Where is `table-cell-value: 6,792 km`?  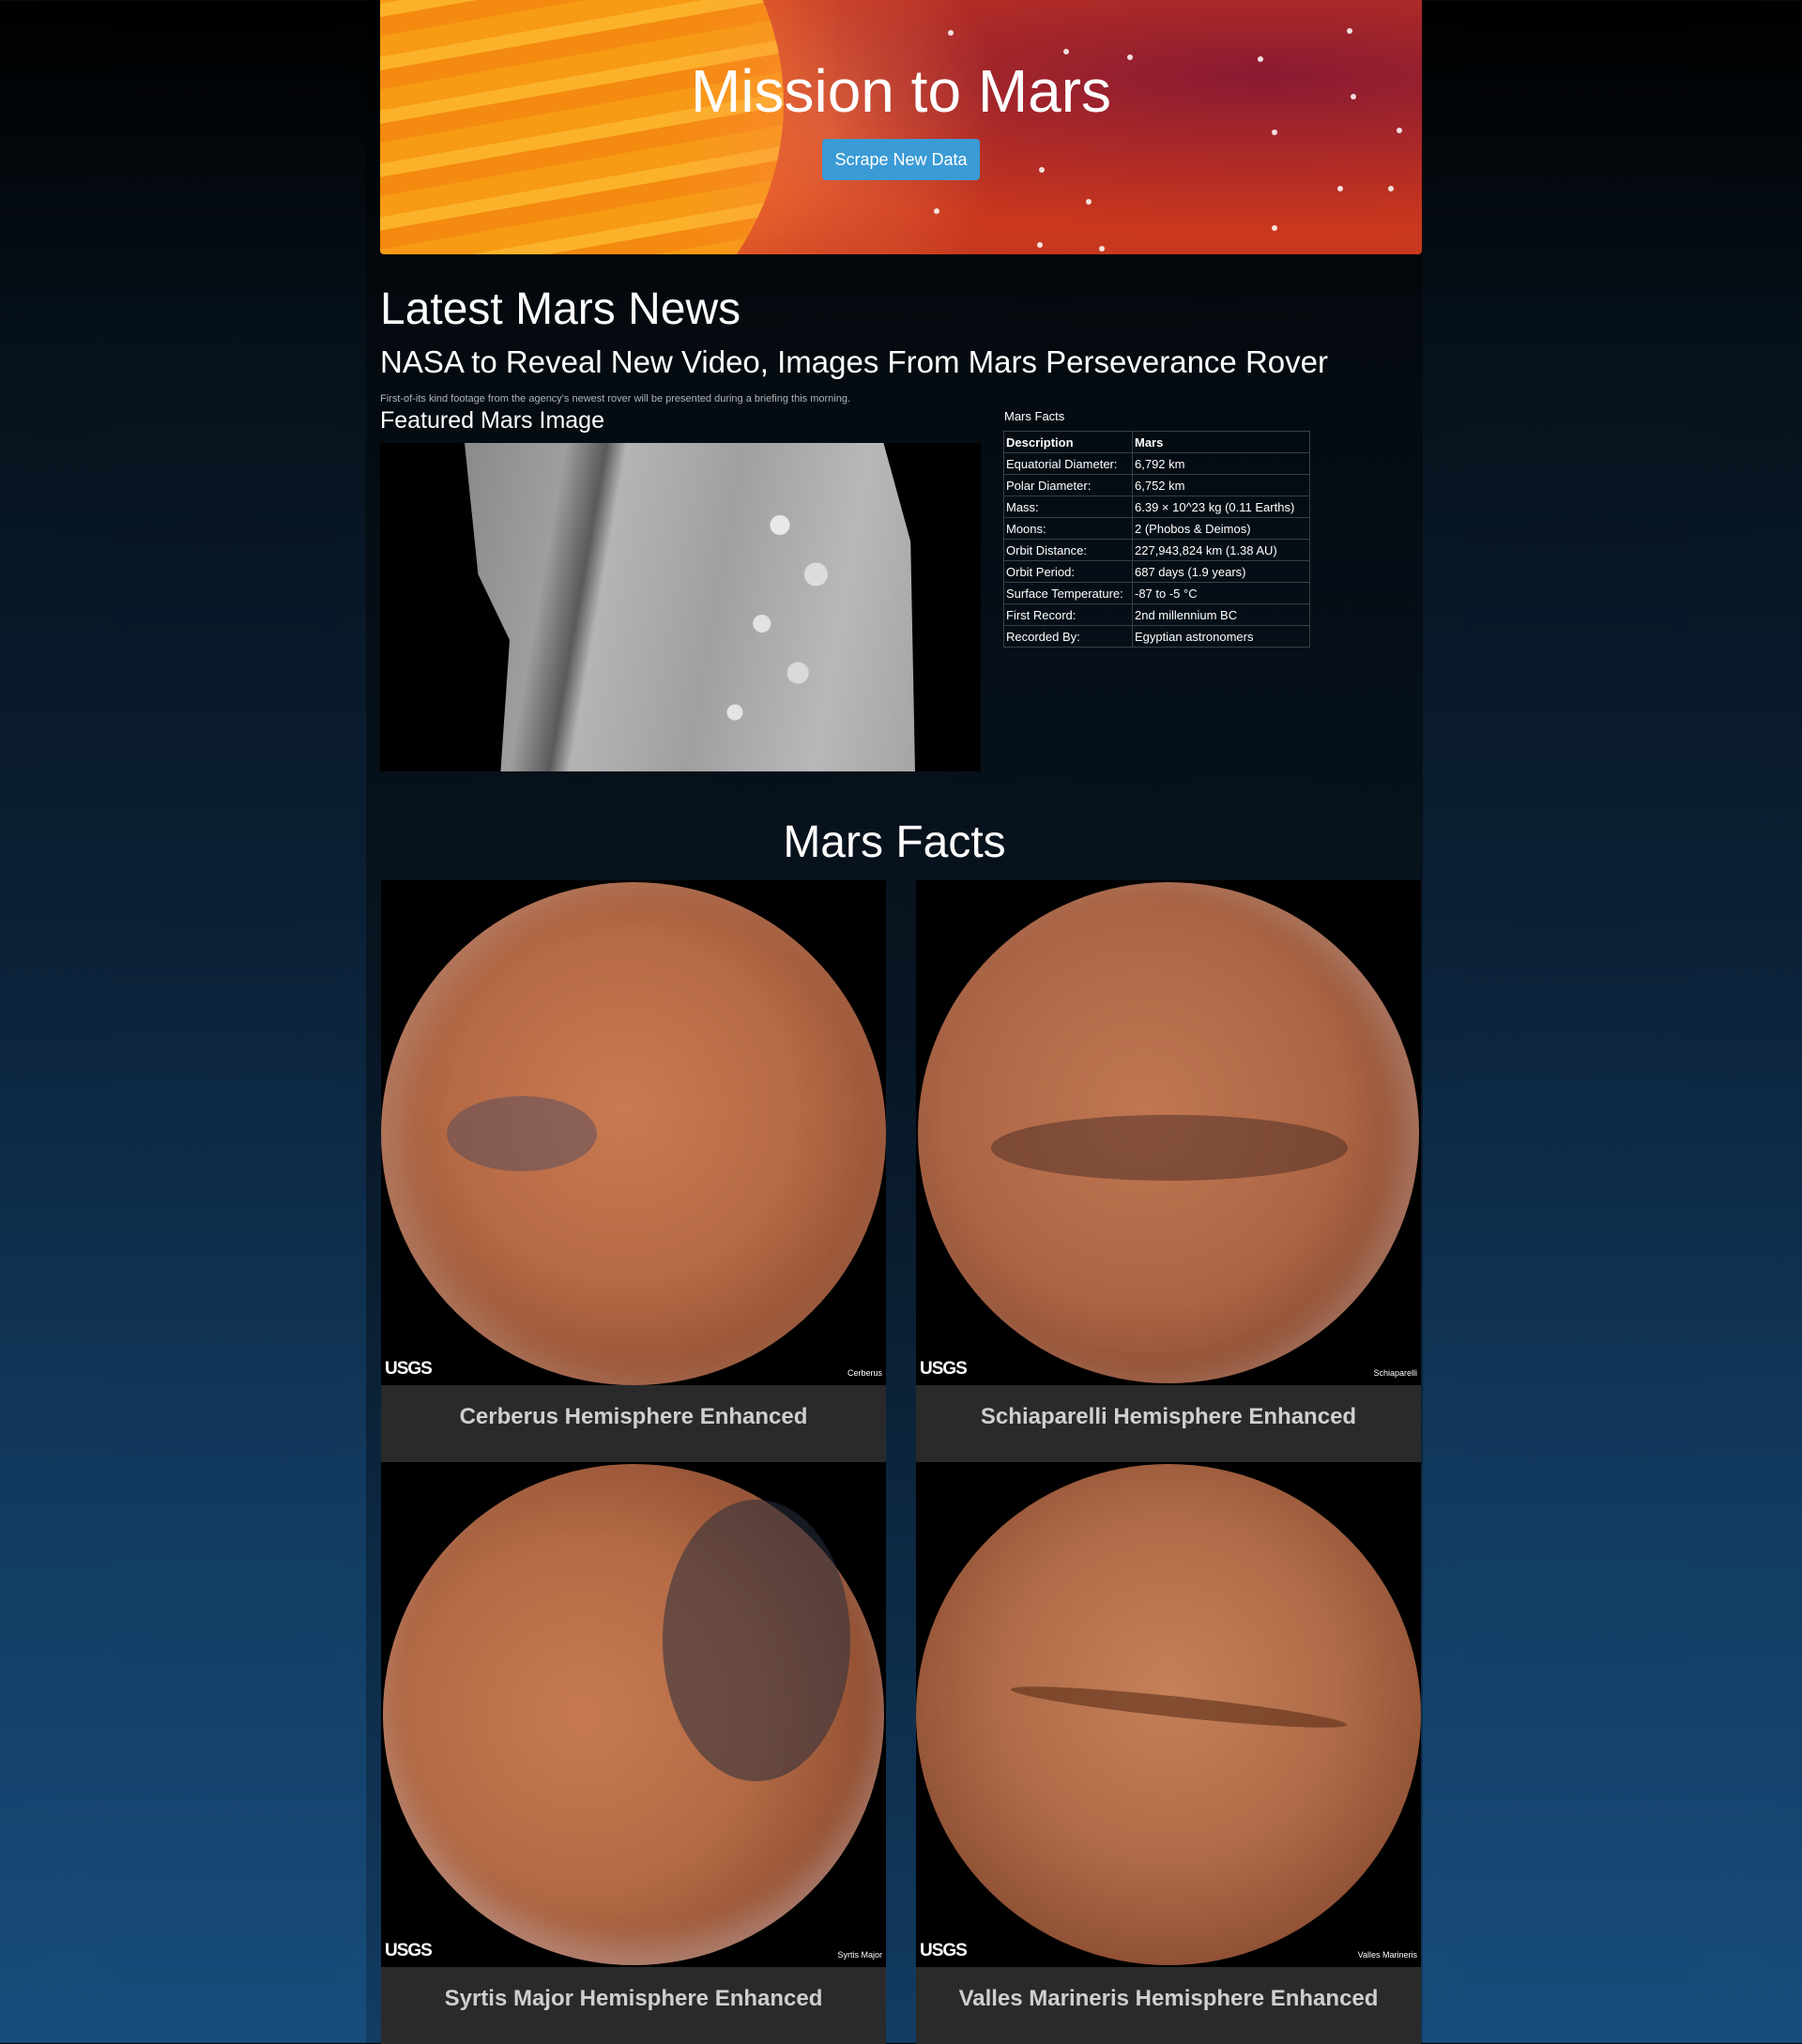
table-cell-value: 6,792 km is located at coordinates (1221, 463).